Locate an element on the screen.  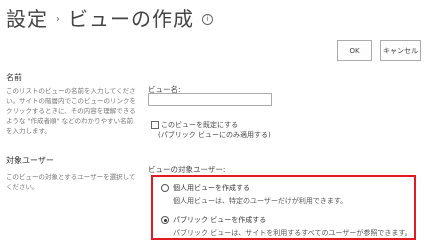
breadcrumb: 設定 › ビューの作成 i is located at coordinates (109, 17).